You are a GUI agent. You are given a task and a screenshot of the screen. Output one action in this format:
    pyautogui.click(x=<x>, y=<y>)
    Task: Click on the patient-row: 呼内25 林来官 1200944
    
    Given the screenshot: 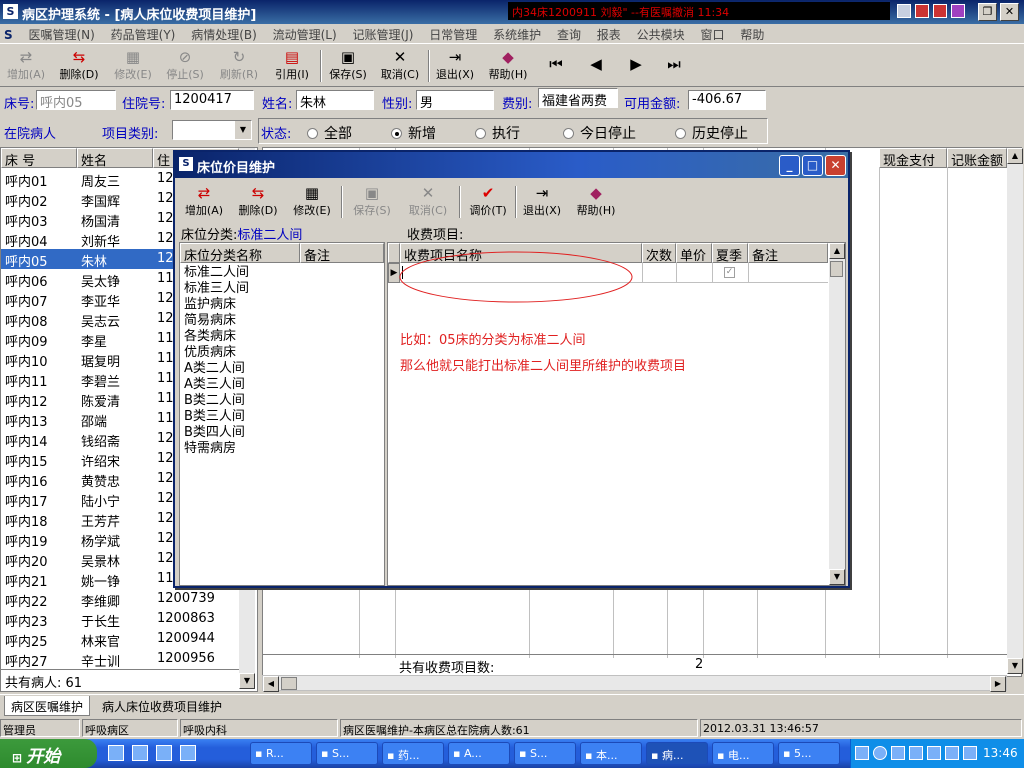 What is the action you would take?
    pyautogui.click(x=120, y=639)
    